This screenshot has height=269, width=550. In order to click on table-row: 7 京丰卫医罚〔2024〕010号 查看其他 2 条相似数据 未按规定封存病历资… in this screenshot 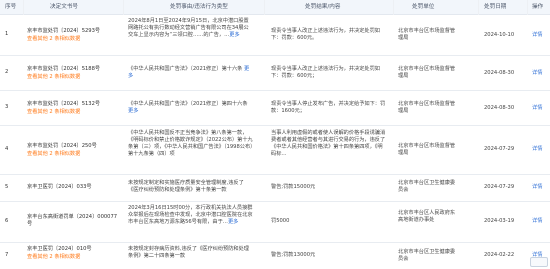, I will do `click(275, 256)`.